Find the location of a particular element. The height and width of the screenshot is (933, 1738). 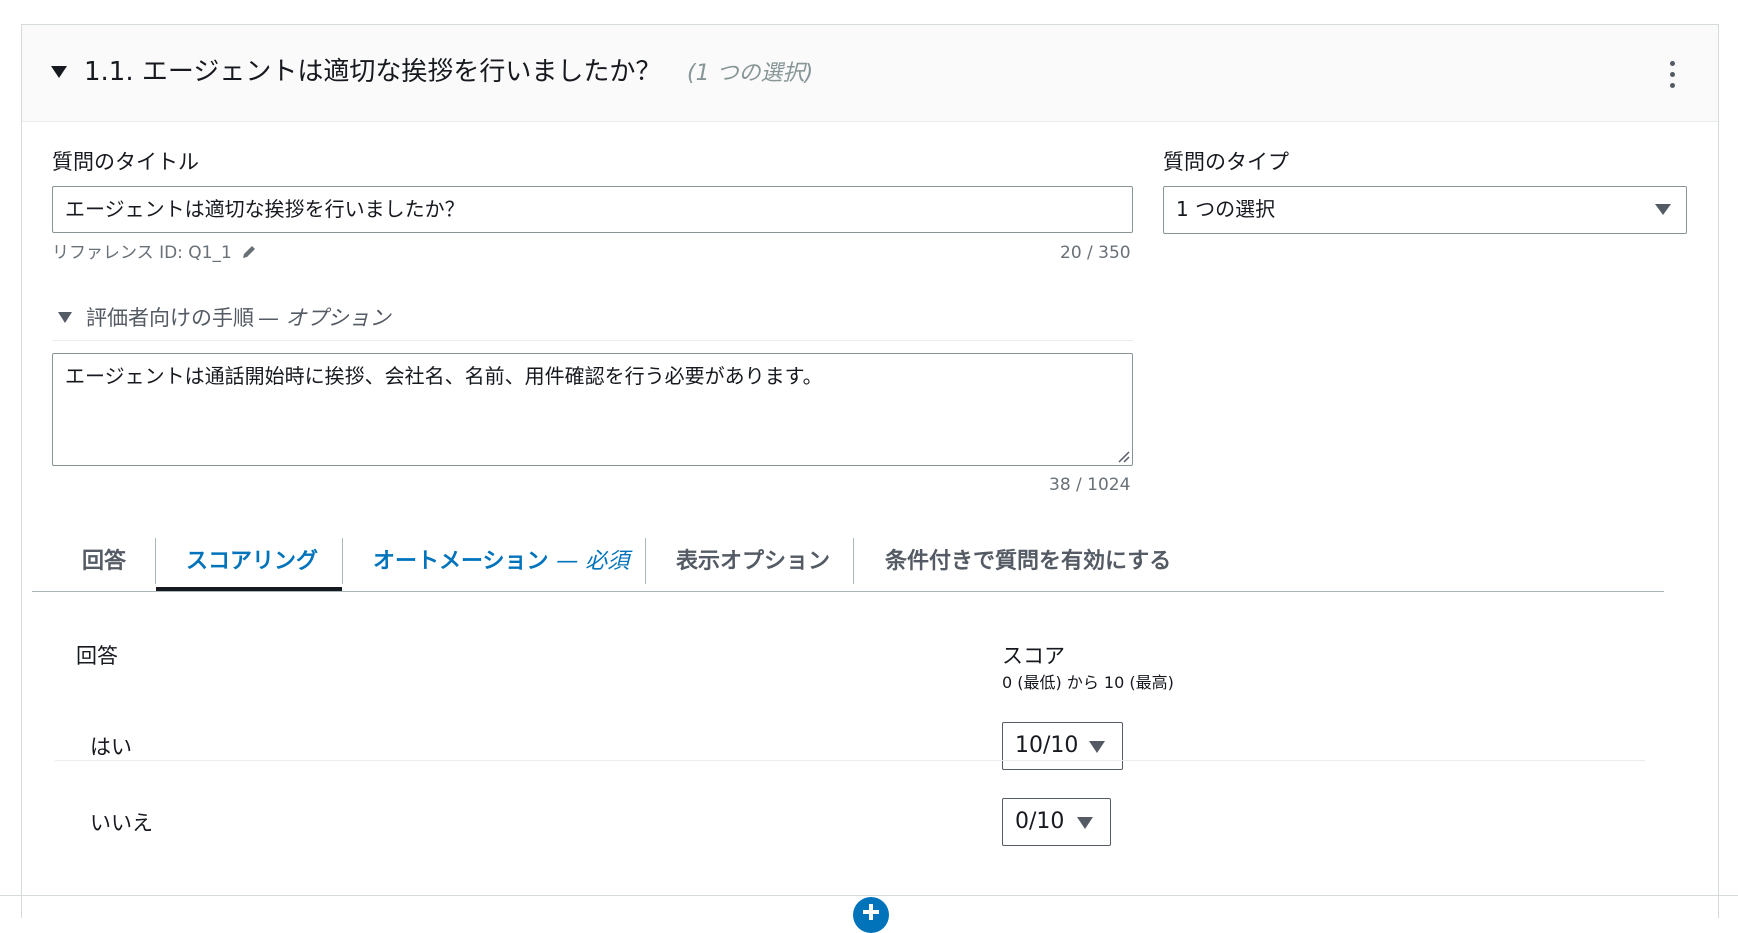

tab-automation-required: — 必須 is located at coordinates (593, 561).